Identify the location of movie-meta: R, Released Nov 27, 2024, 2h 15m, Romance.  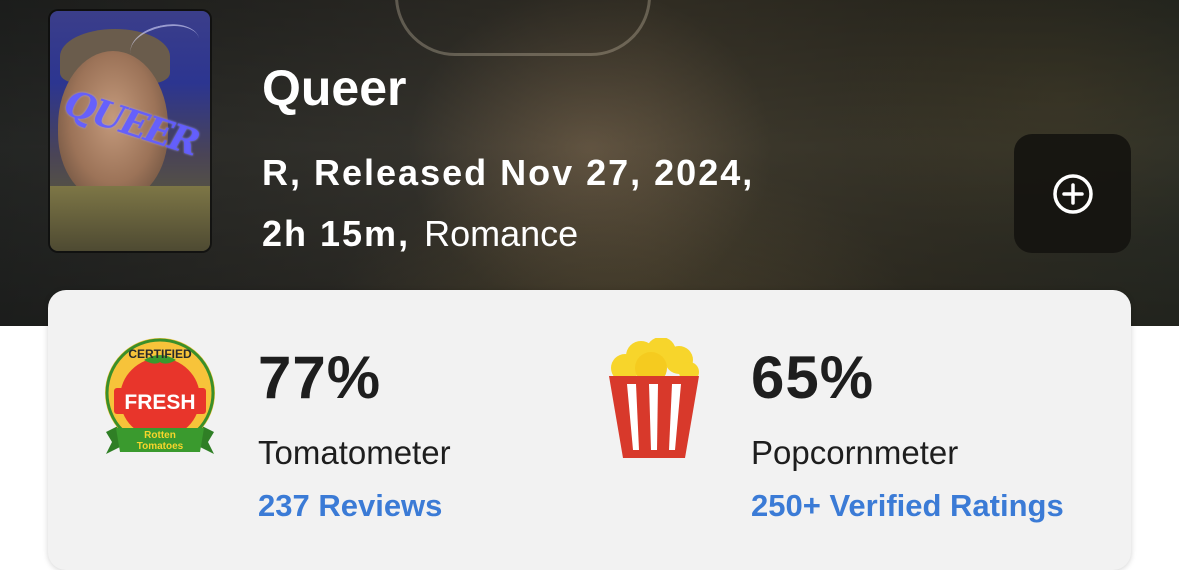
(592, 203).